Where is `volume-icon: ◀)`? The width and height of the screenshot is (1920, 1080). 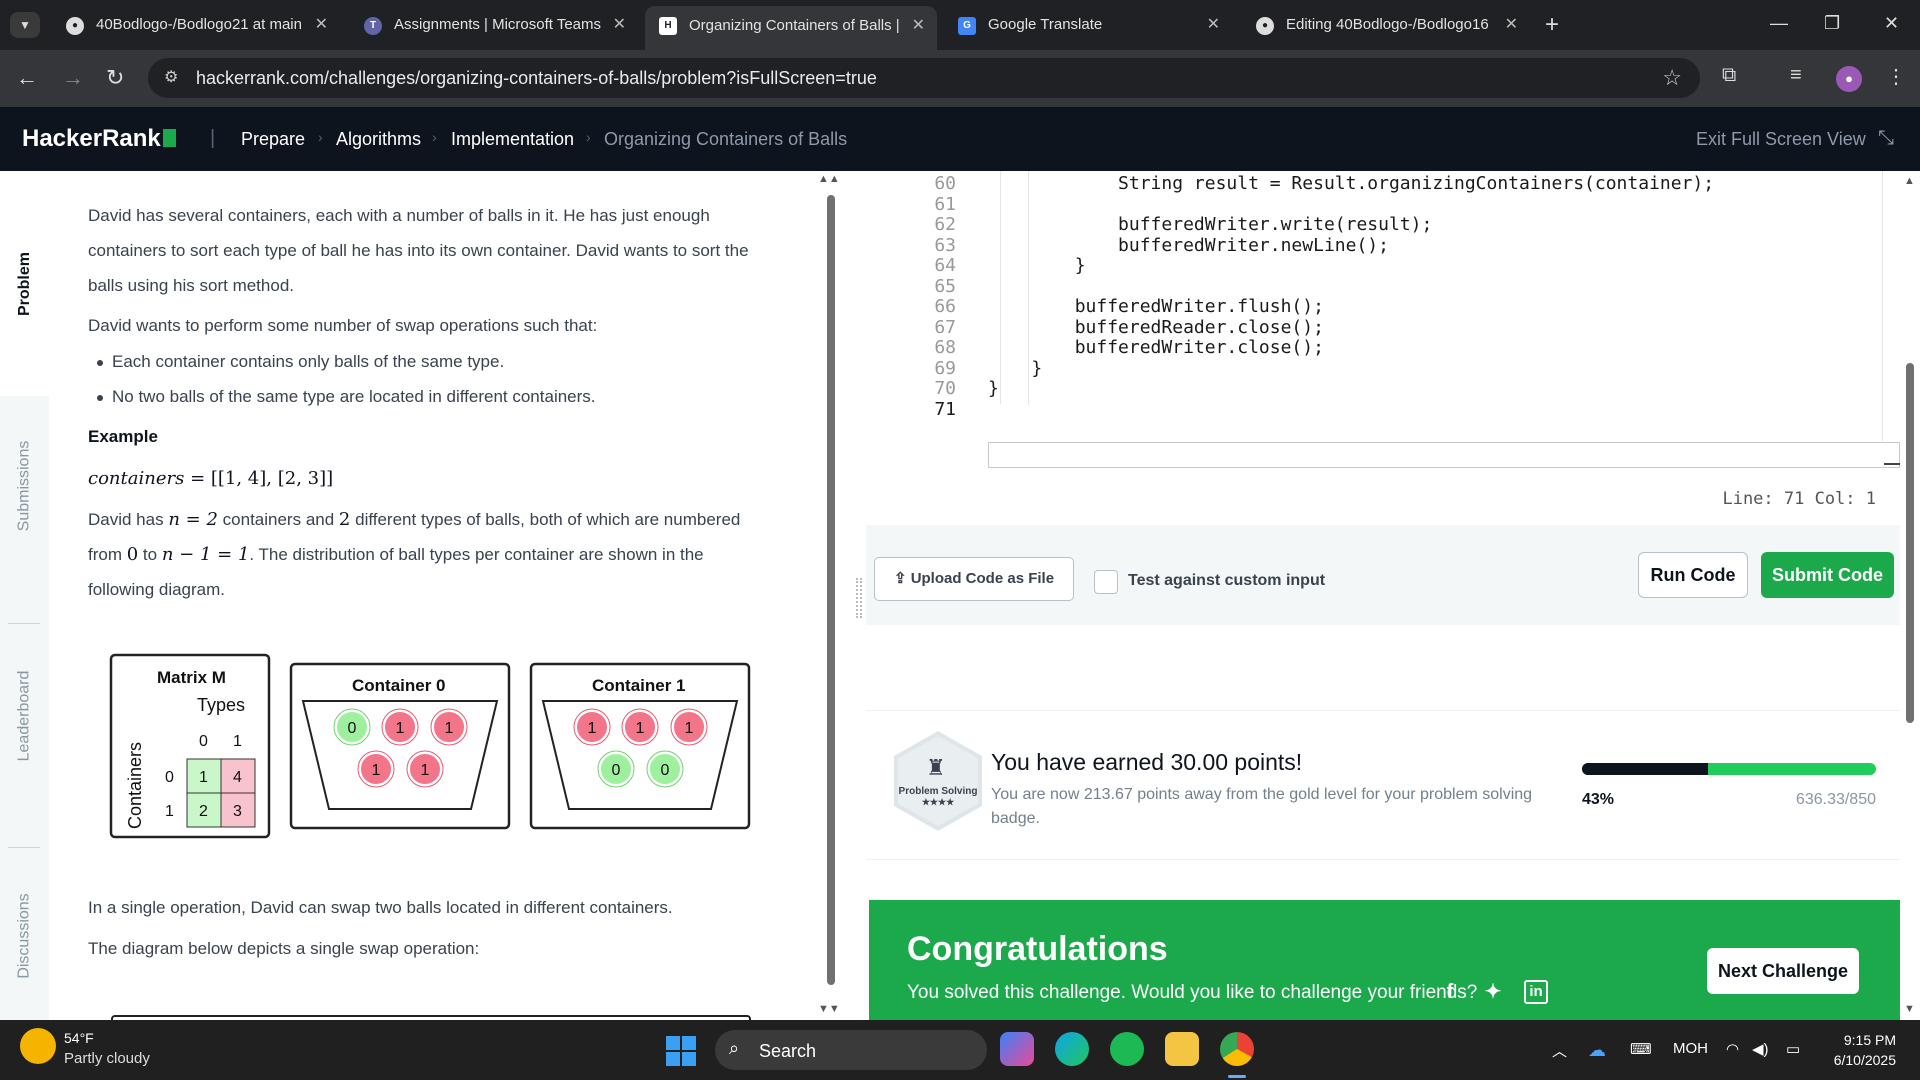 volume-icon: ◀) is located at coordinates (1760, 1049).